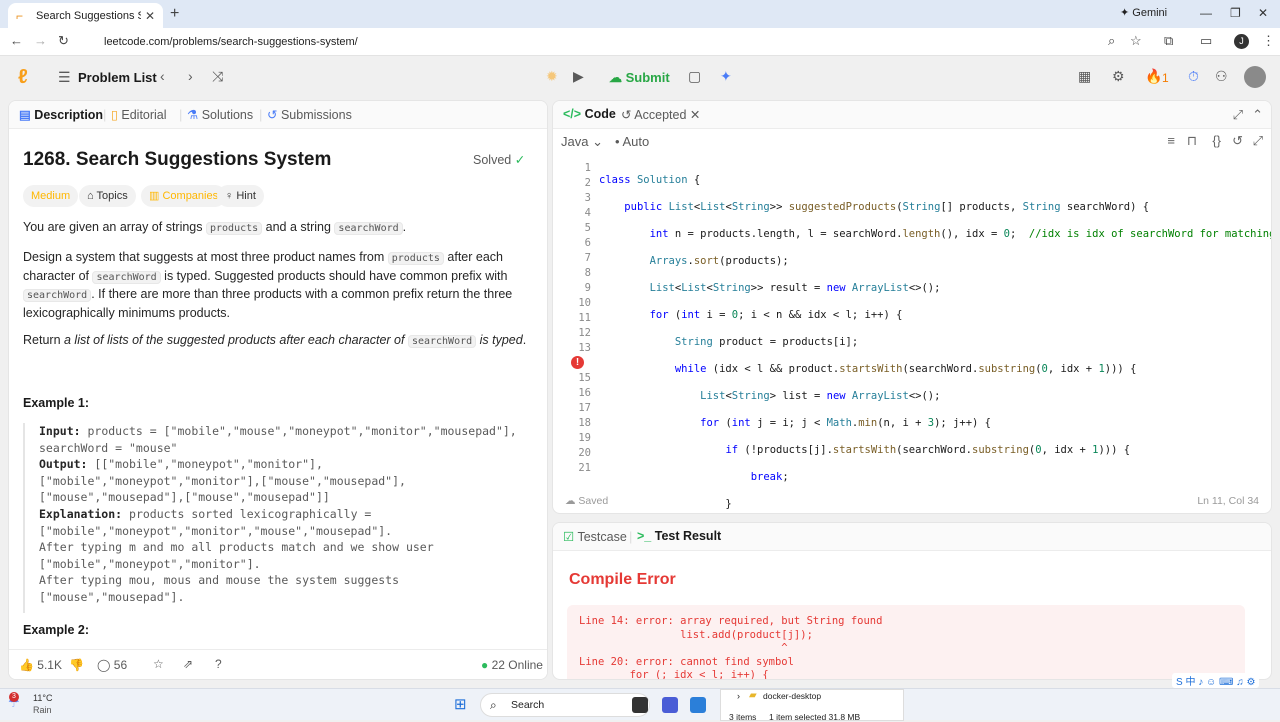 The height and width of the screenshot is (722, 1280). I want to click on prev-problem-icon: ‹, so click(162, 76).